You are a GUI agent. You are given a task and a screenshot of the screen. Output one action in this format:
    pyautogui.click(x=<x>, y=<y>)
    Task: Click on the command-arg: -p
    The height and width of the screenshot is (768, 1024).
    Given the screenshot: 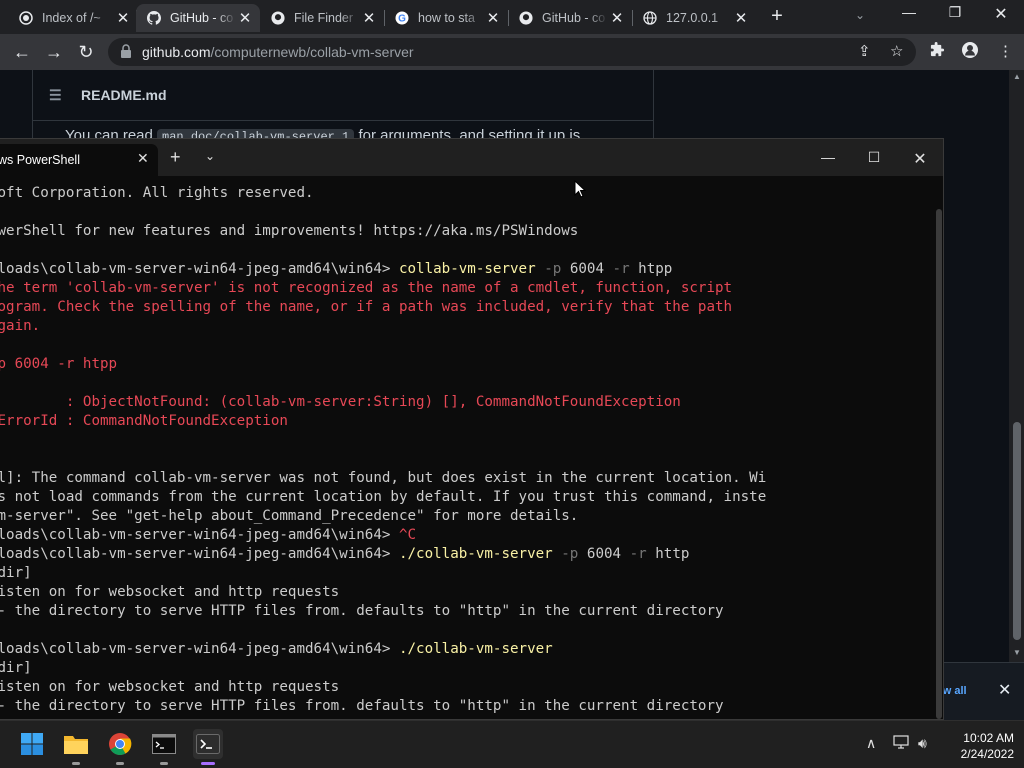 What is the action you would take?
    pyautogui.click(x=570, y=554)
    